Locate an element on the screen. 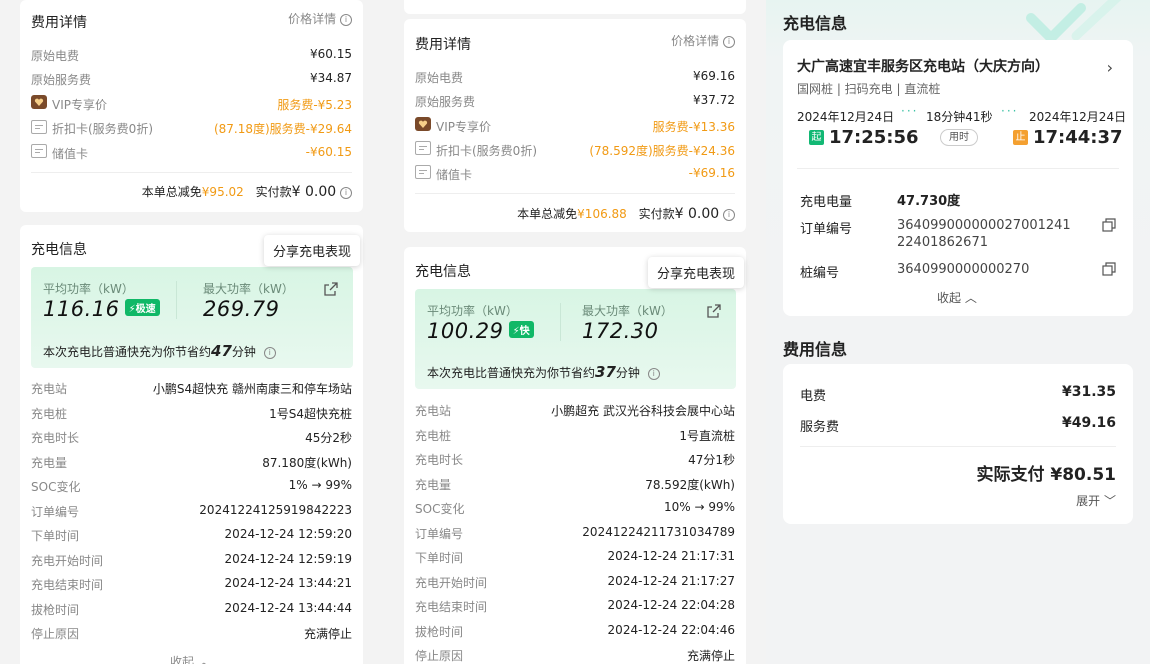 The image size is (1150, 664). fee-value: 服务费-¥5.23 is located at coordinates (314, 105).